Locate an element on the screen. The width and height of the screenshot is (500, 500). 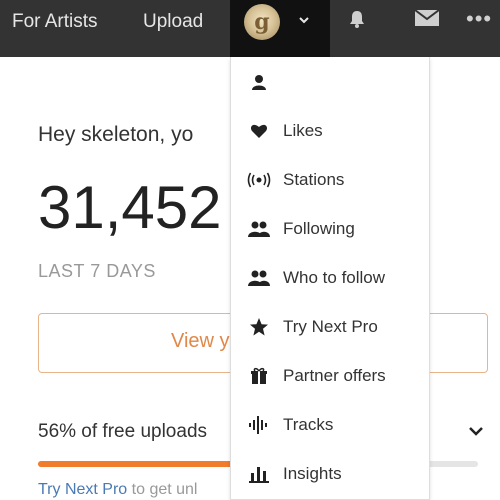
free-uploads-label: 56% of free uploads is located at coordinates (123, 431).